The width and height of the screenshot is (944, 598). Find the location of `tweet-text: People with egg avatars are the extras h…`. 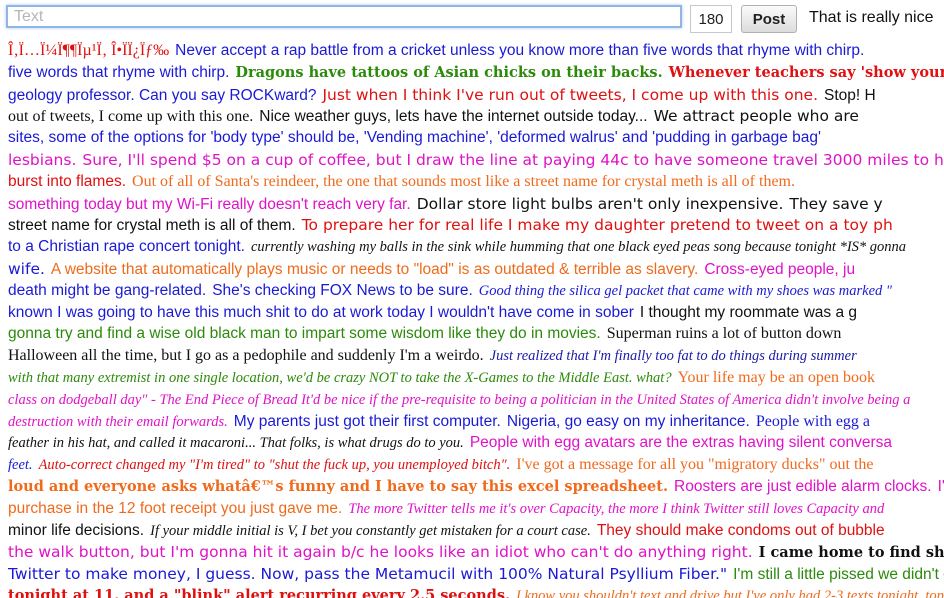

tweet-text: People with egg avatars are the extras h… is located at coordinates (680, 443).